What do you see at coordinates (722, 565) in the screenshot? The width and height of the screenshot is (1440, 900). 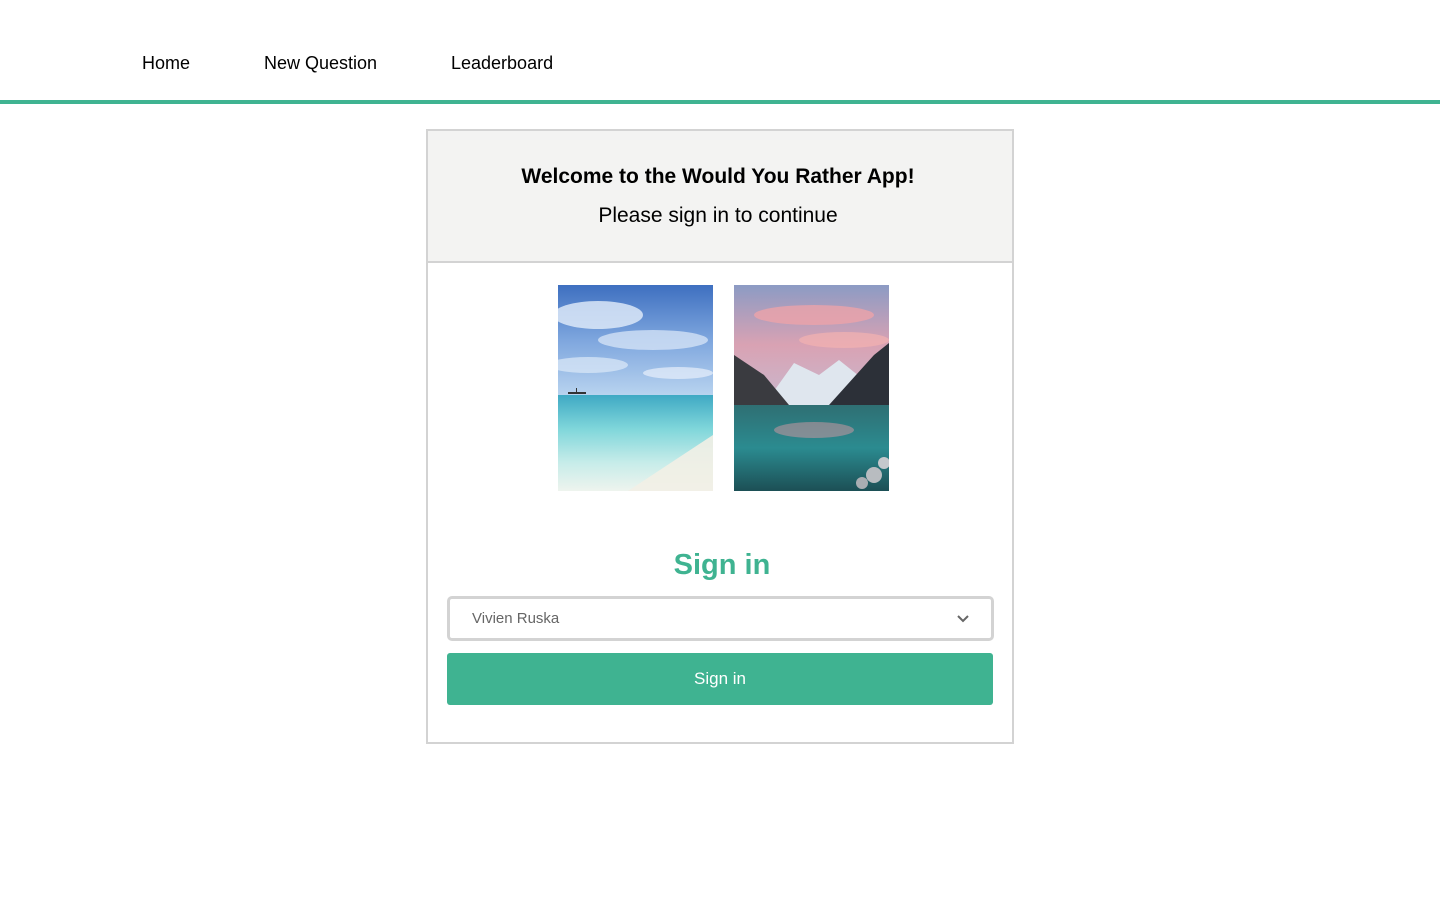 I see `sign-in-heading: Sign in` at bounding box center [722, 565].